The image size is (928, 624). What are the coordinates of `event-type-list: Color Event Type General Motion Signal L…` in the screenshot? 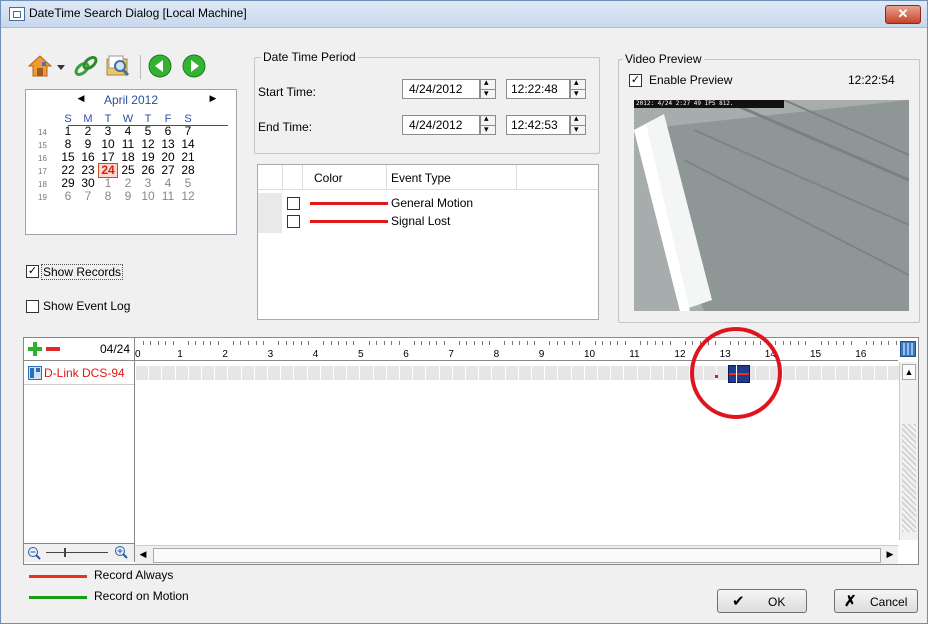 It's located at (428, 242).